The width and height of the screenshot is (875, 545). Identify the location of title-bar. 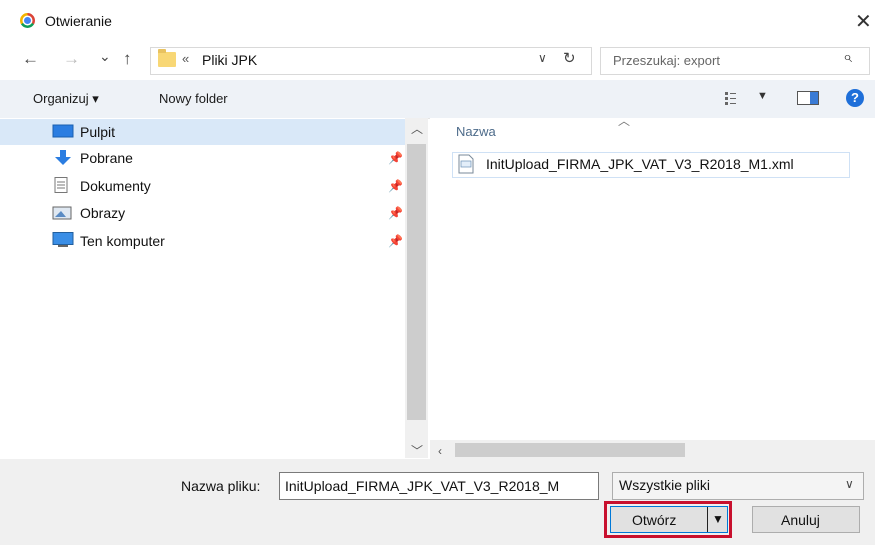
(437, 22).